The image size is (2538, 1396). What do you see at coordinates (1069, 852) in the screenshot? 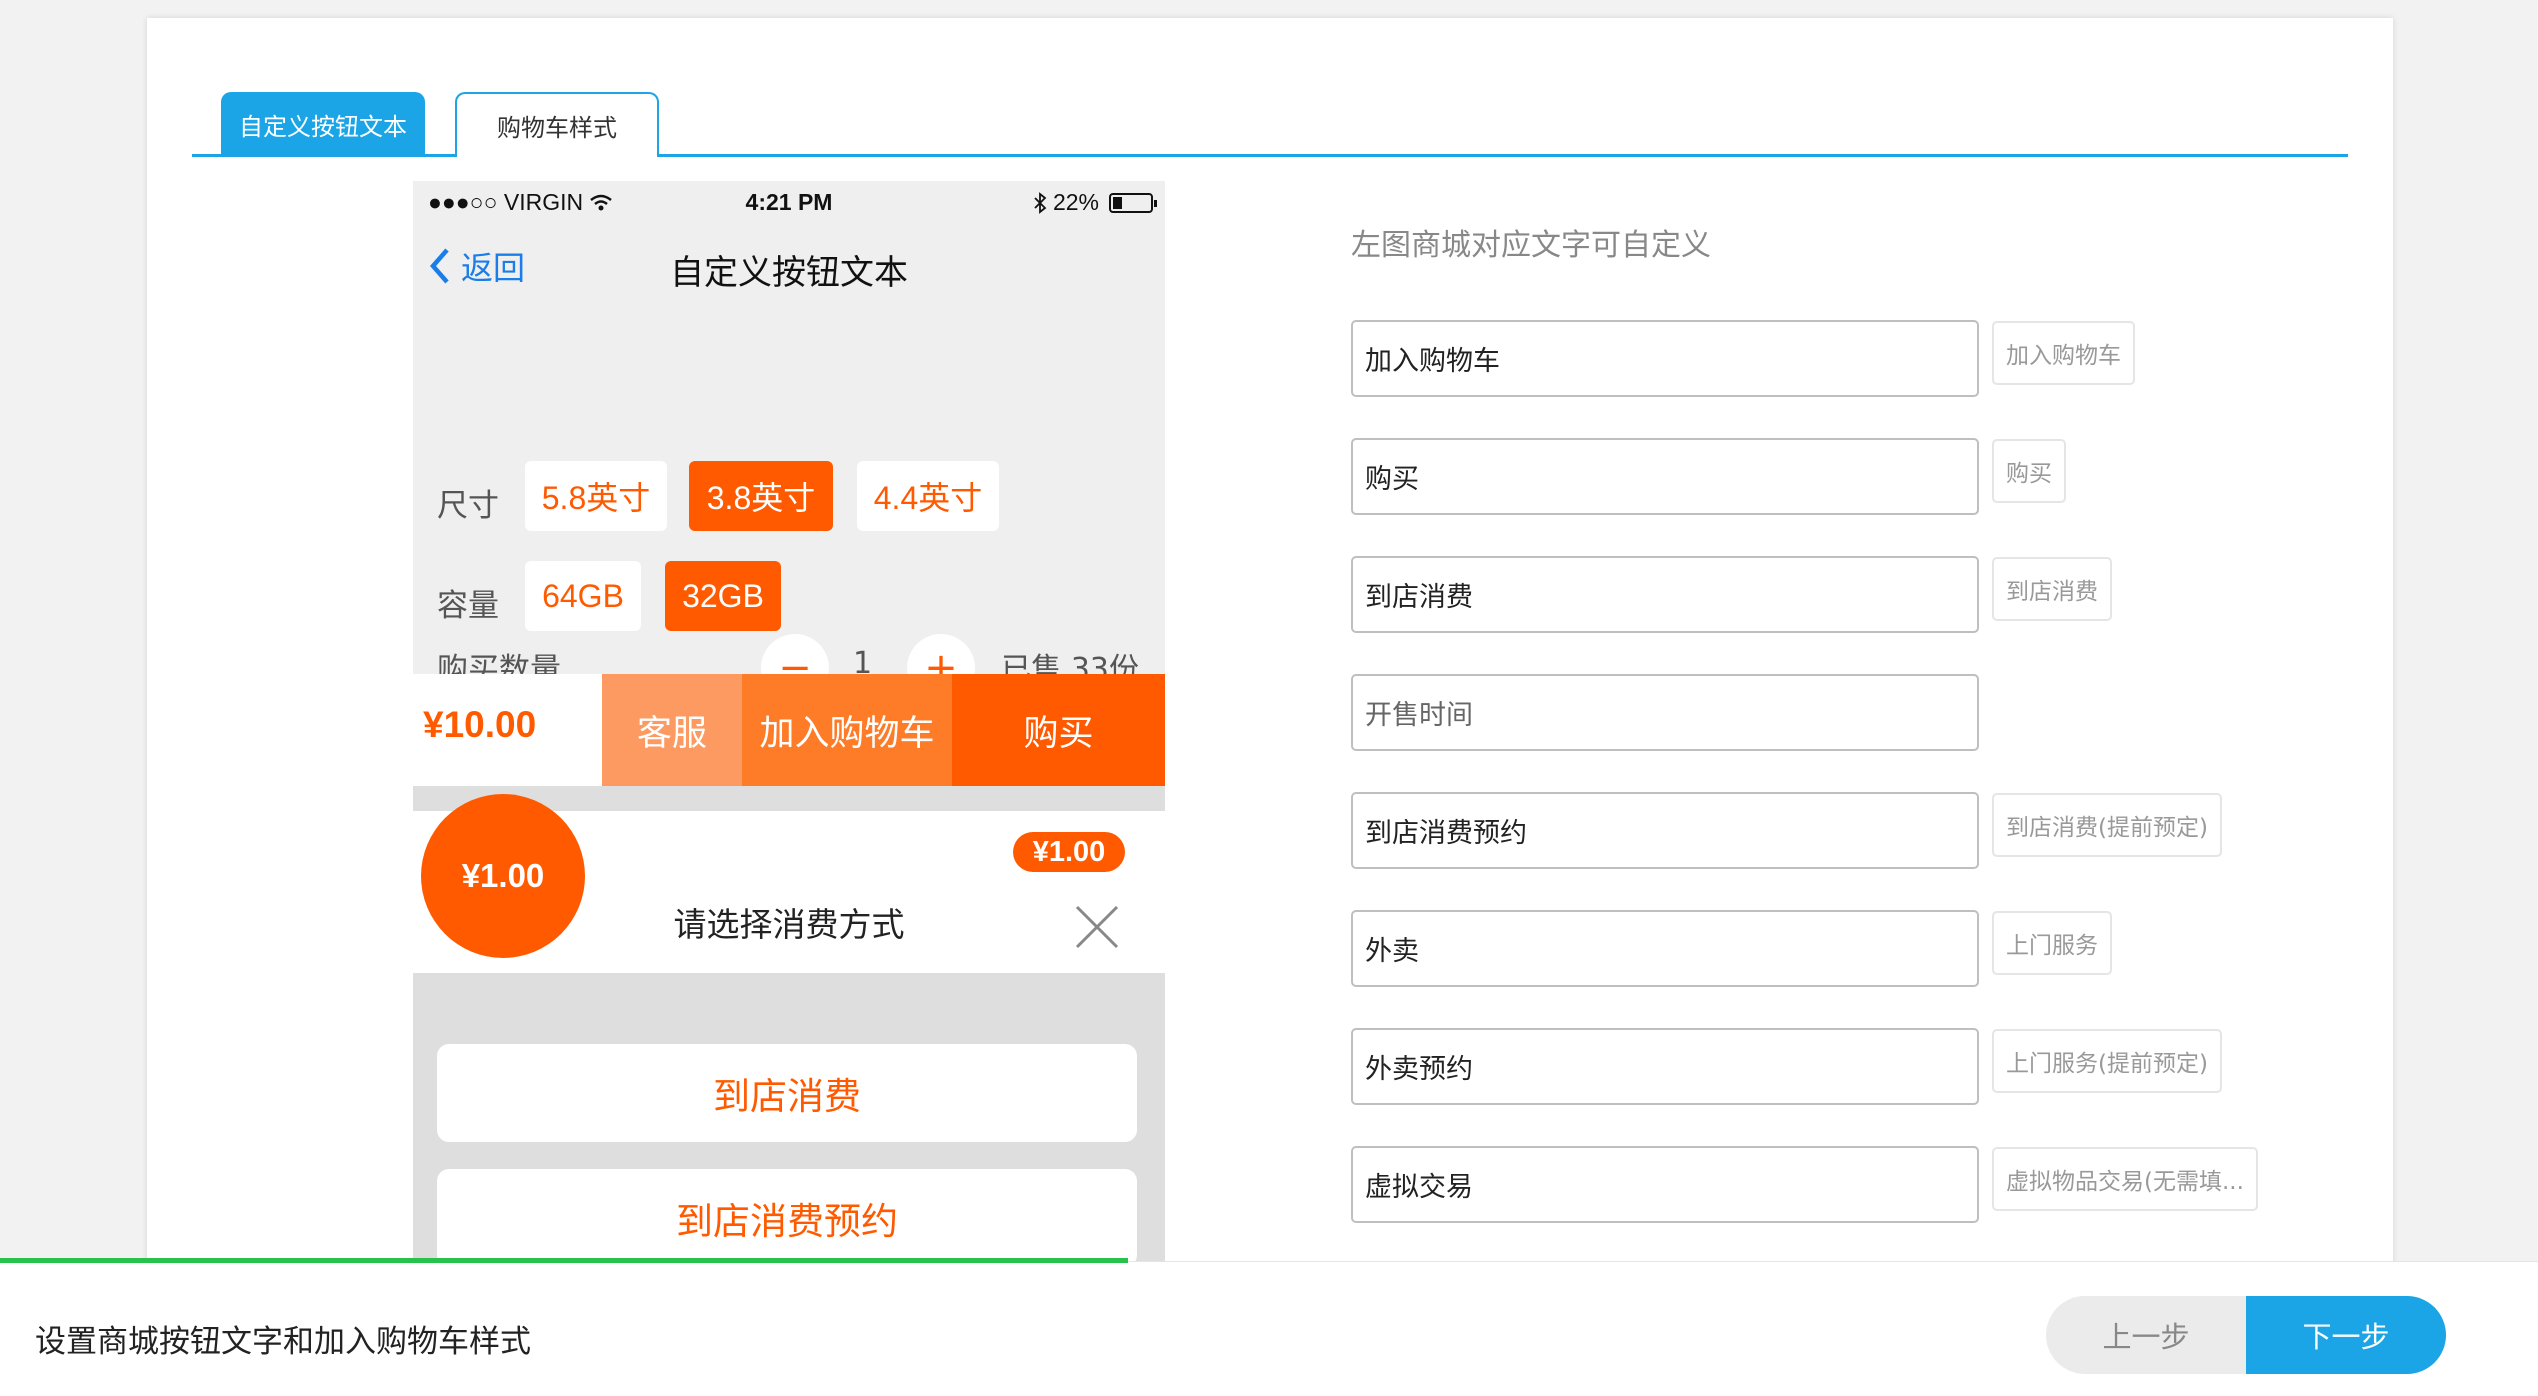
I see `price-pill: ¥1.00` at bounding box center [1069, 852].